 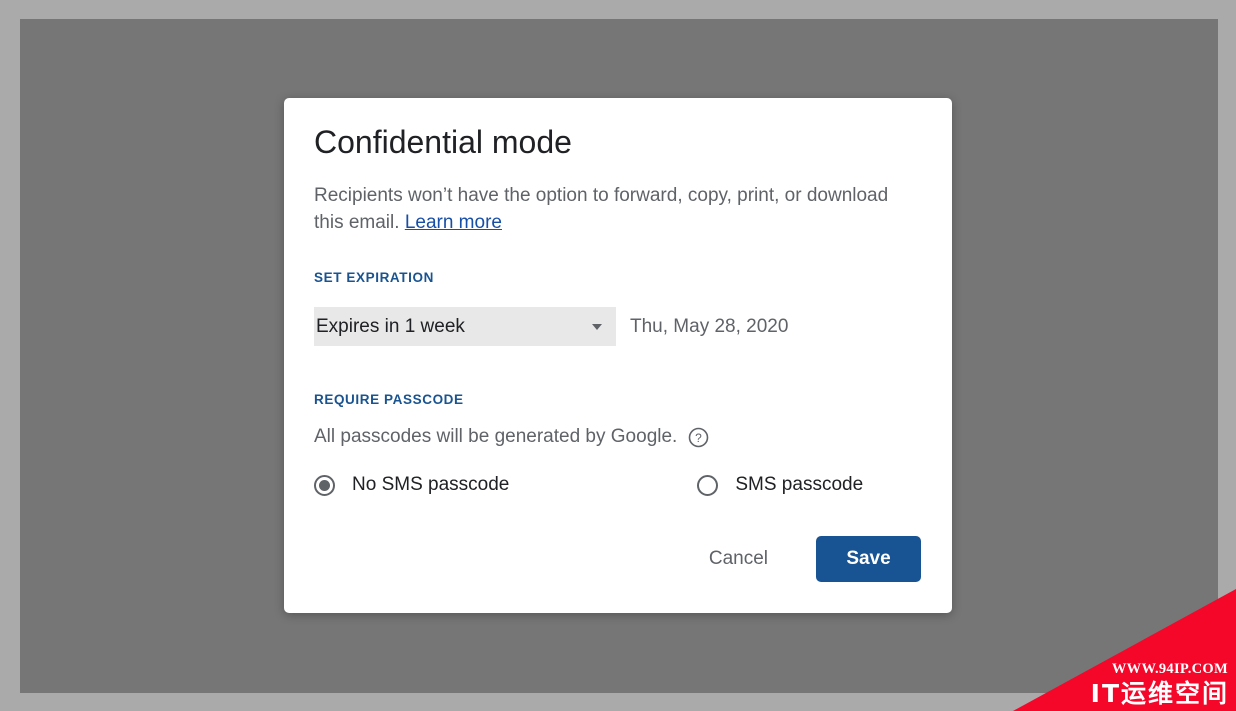 What do you see at coordinates (431, 484) in the screenshot?
I see `radio-label-no-sms-passcode: No SMS passcode` at bounding box center [431, 484].